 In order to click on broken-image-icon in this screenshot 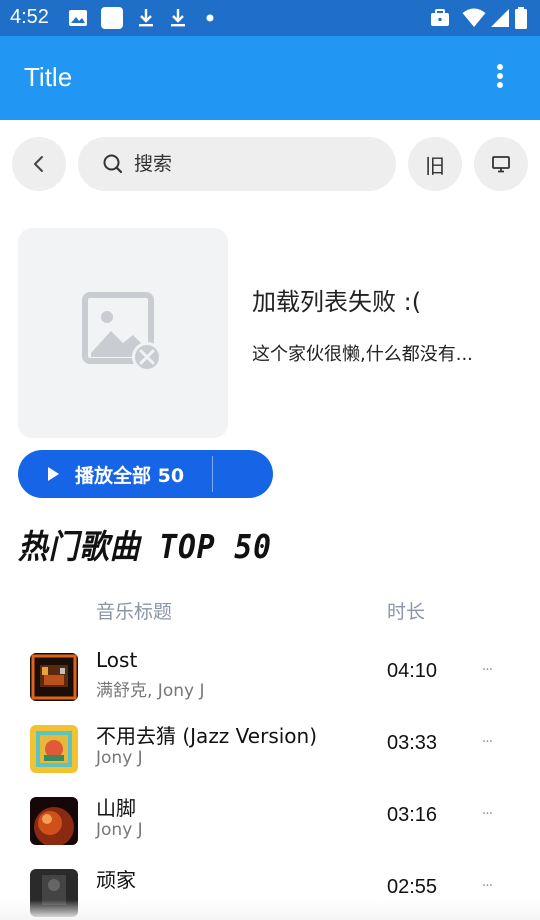, I will do `click(122, 332)`.